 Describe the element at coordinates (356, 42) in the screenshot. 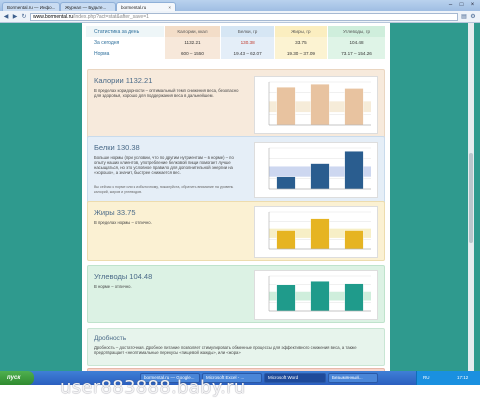

I see `today-carbs: 104.48` at that location.